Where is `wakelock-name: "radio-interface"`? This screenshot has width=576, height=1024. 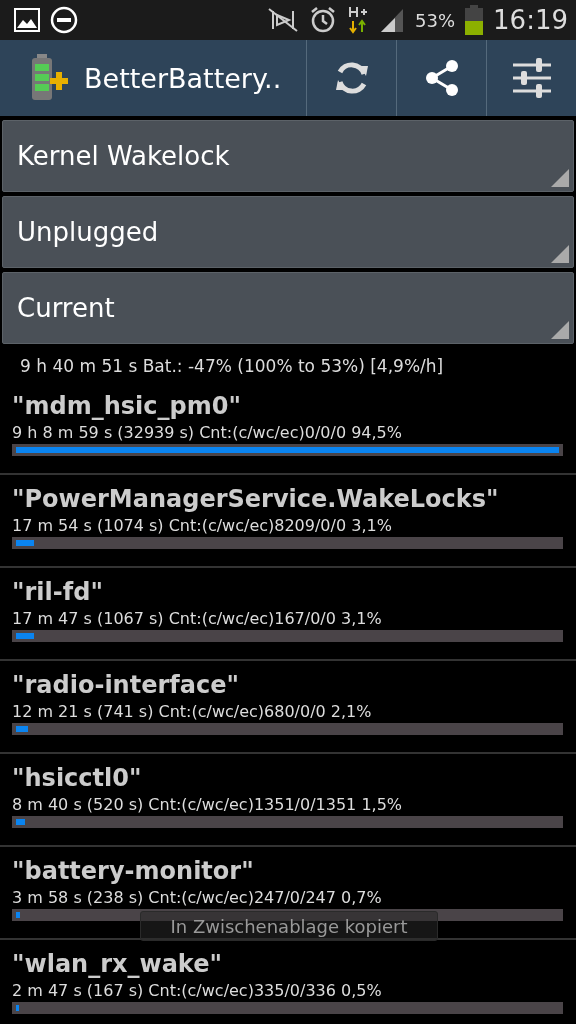
wakelock-name: "radio-interface" is located at coordinates (126, 685).